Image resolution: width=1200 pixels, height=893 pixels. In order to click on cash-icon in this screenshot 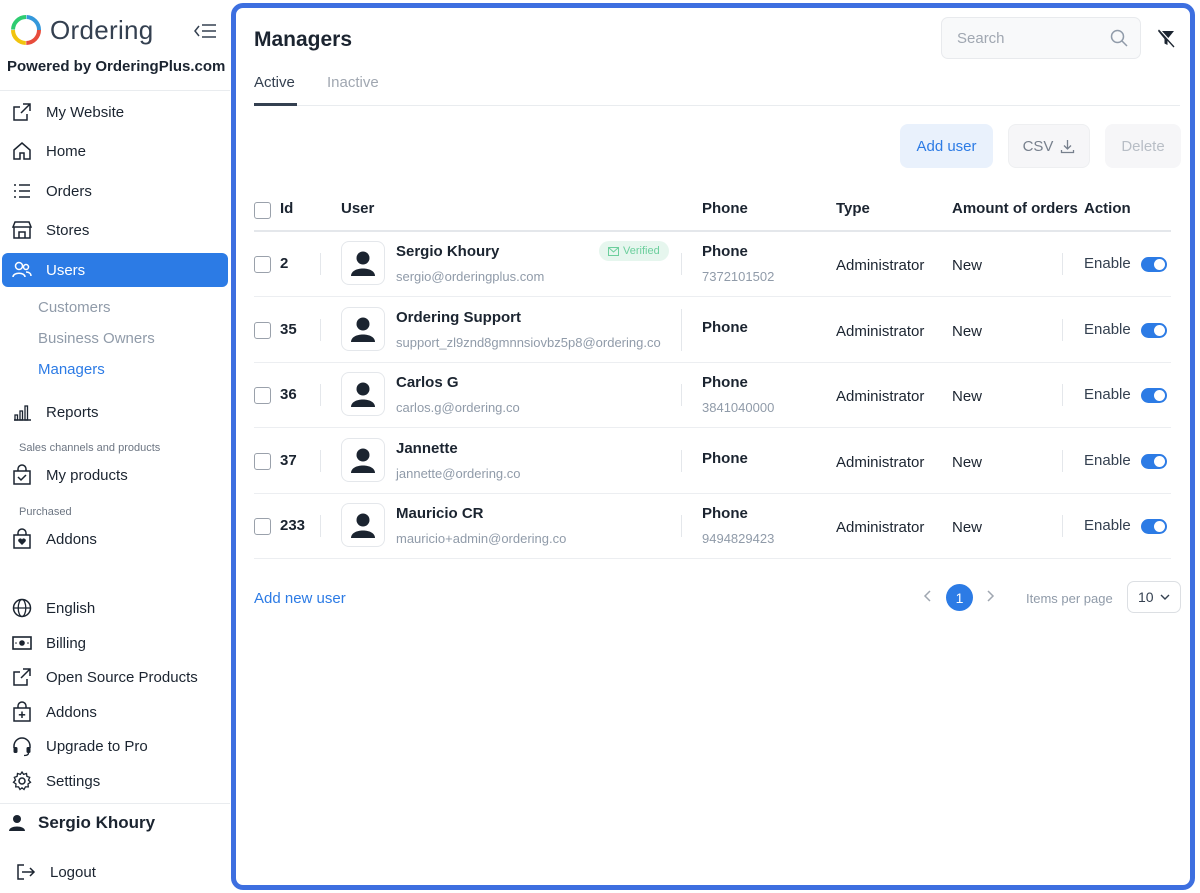, I will do `click(22, 643)`.